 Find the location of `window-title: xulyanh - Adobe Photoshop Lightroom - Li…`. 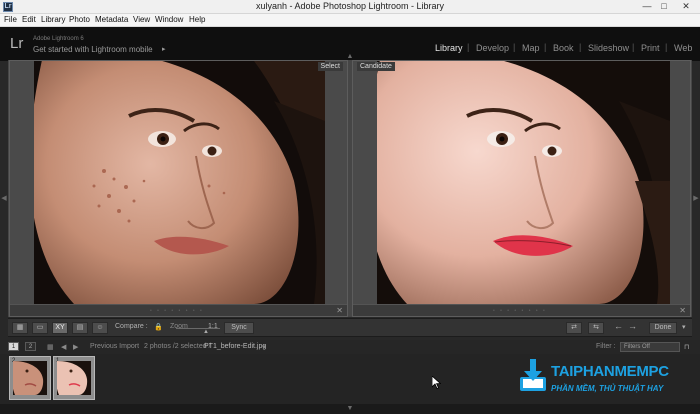

window-title: xulyanh - Adobe Photoshop Lightroom - Li… is located at coordinates (350, 6).